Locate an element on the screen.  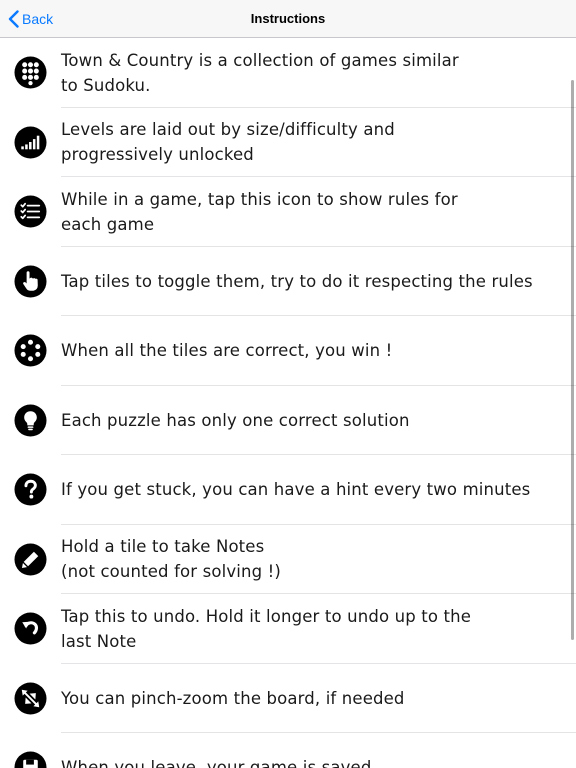
navigation-bar: Back Instructions is located at coordinates (288, 19).